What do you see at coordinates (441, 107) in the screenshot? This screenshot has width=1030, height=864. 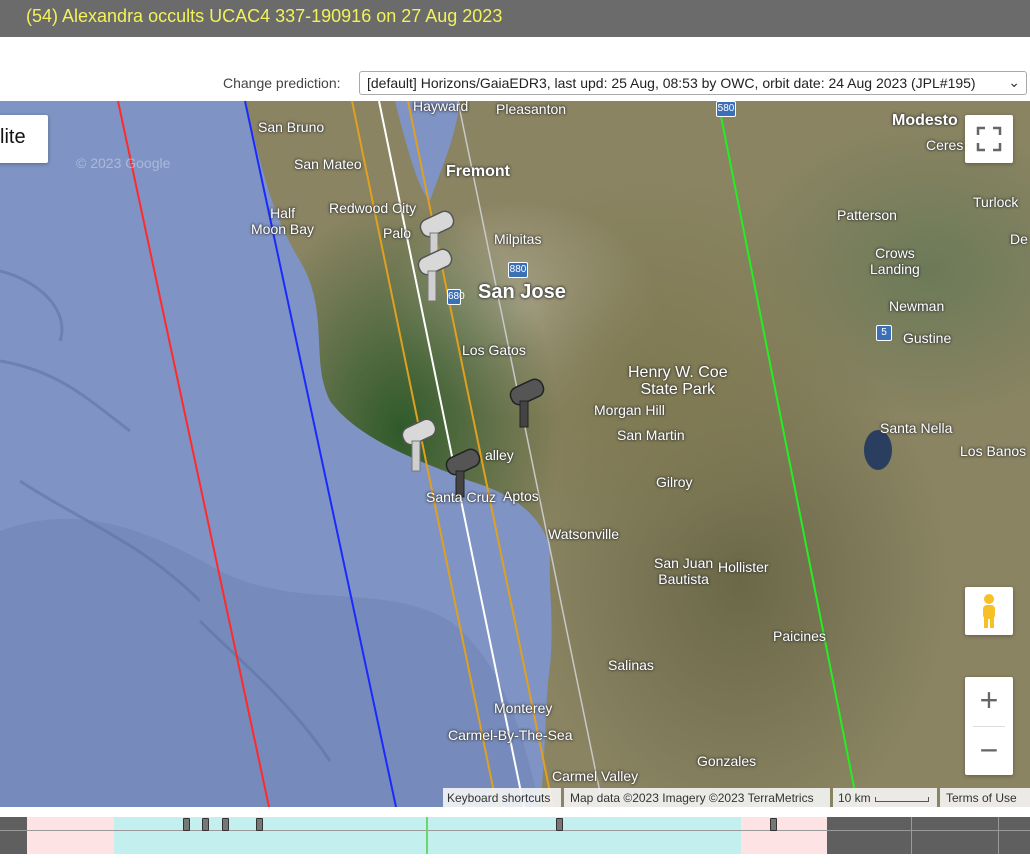 I see `place-label: Hayward` at bounding box center [441, 107].